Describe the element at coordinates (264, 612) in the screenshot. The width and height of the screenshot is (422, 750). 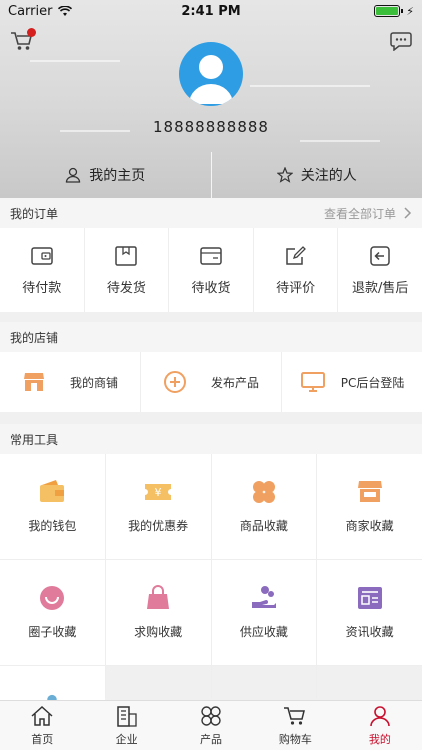
I see `tool-supply-favorites: 供应收藏` at that location.